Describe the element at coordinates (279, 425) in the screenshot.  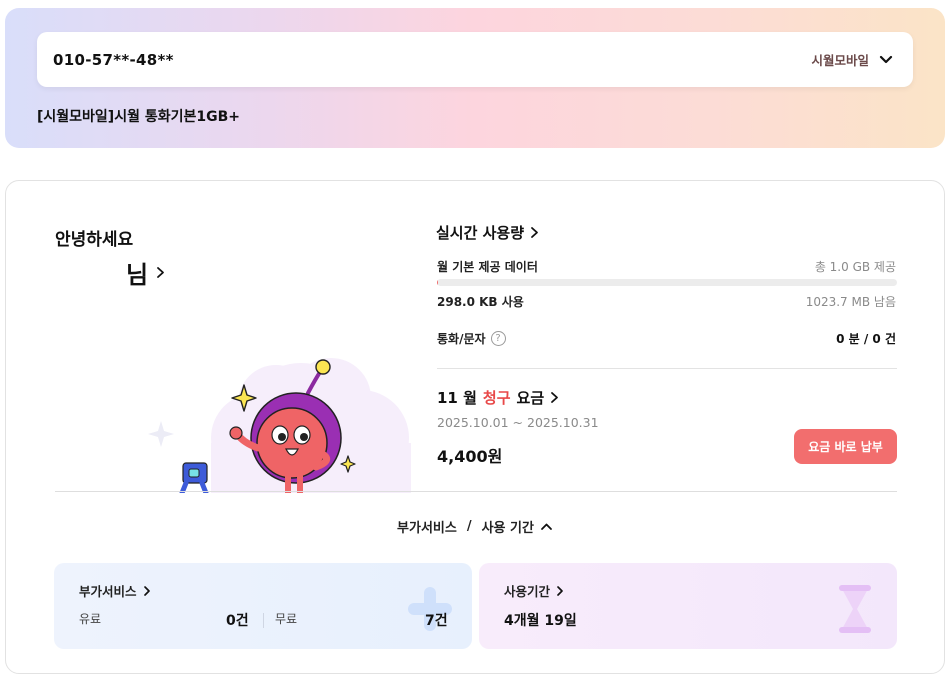
I see `mascot-illustration` at that location.